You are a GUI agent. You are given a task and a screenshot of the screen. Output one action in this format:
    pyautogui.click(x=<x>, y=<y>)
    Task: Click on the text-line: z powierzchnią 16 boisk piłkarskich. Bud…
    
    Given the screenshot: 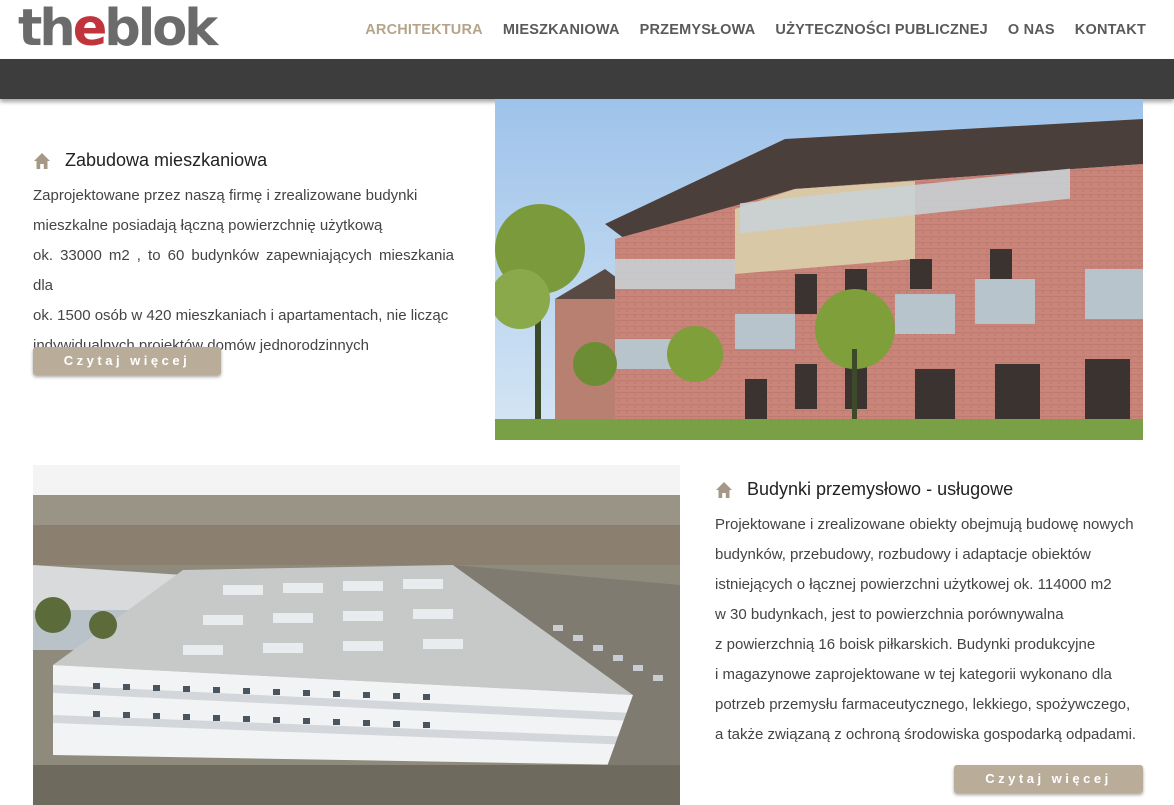 What is the action you would take?
    pyautogui.click(x=905, y=644)
    